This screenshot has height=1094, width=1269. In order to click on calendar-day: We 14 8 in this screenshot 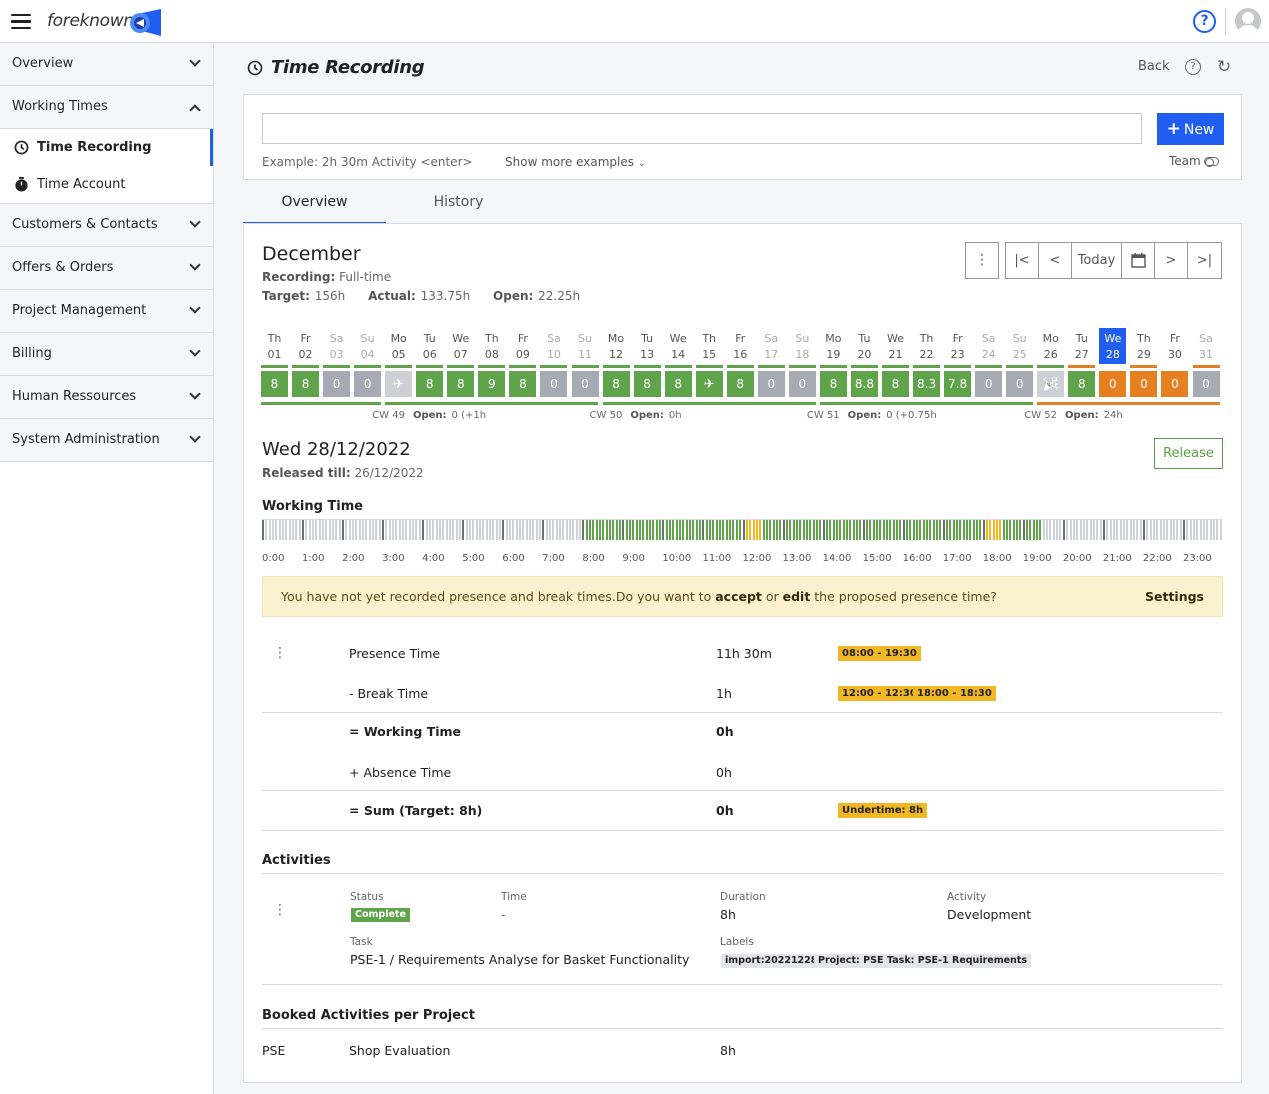, I will do `click(678, 369)`.